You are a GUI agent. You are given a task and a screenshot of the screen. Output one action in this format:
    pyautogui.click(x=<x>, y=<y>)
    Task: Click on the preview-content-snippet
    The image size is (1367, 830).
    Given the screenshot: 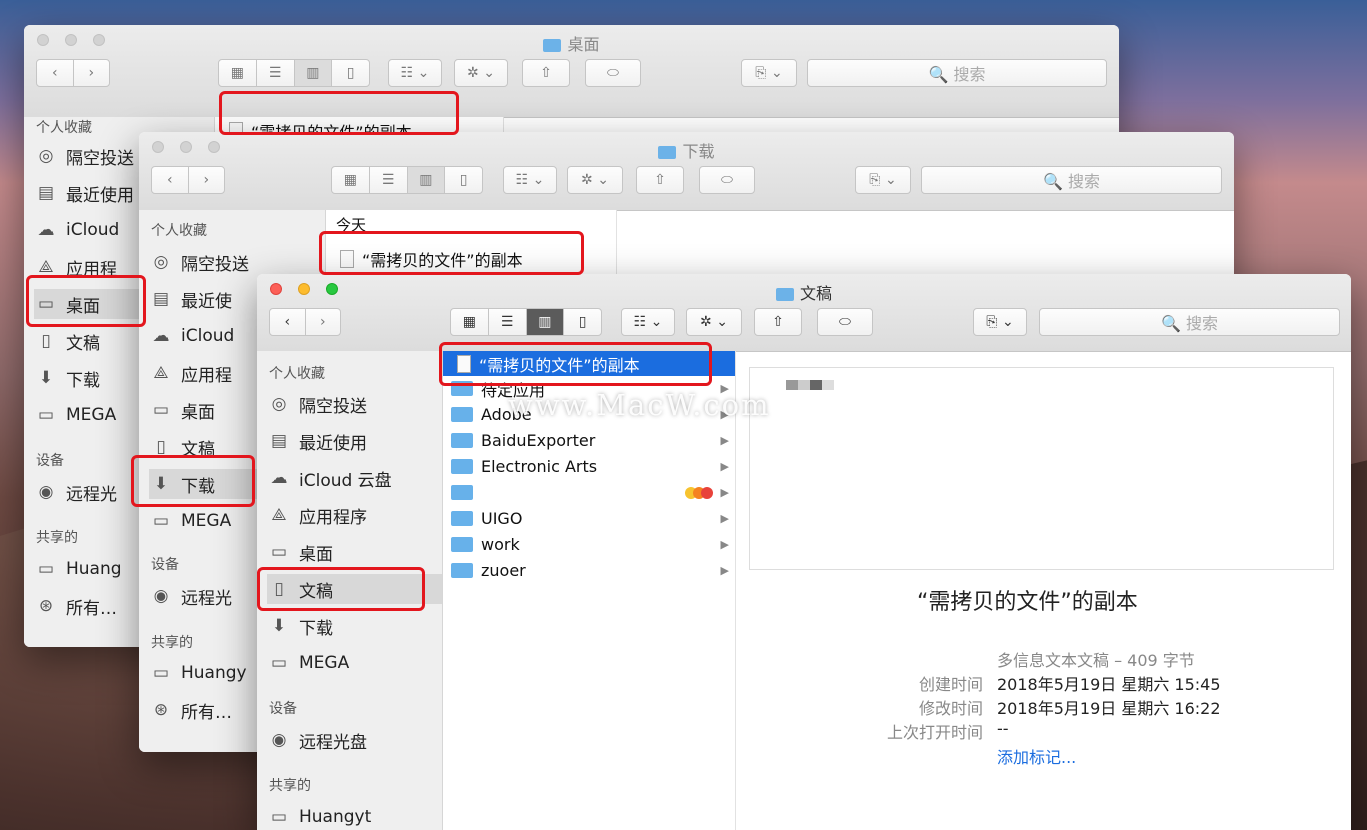 What is the action you would take?
    pyautogui.click(x=810, y=385)
    